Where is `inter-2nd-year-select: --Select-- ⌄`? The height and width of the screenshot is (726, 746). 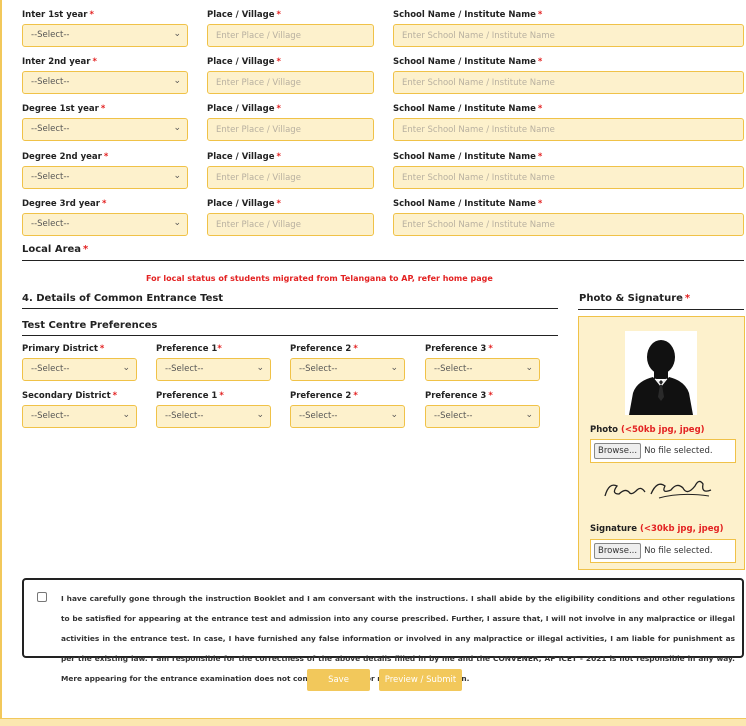 inter-2nd-year-select: --Select-- ⌄ is located at coordinates (105, 82).